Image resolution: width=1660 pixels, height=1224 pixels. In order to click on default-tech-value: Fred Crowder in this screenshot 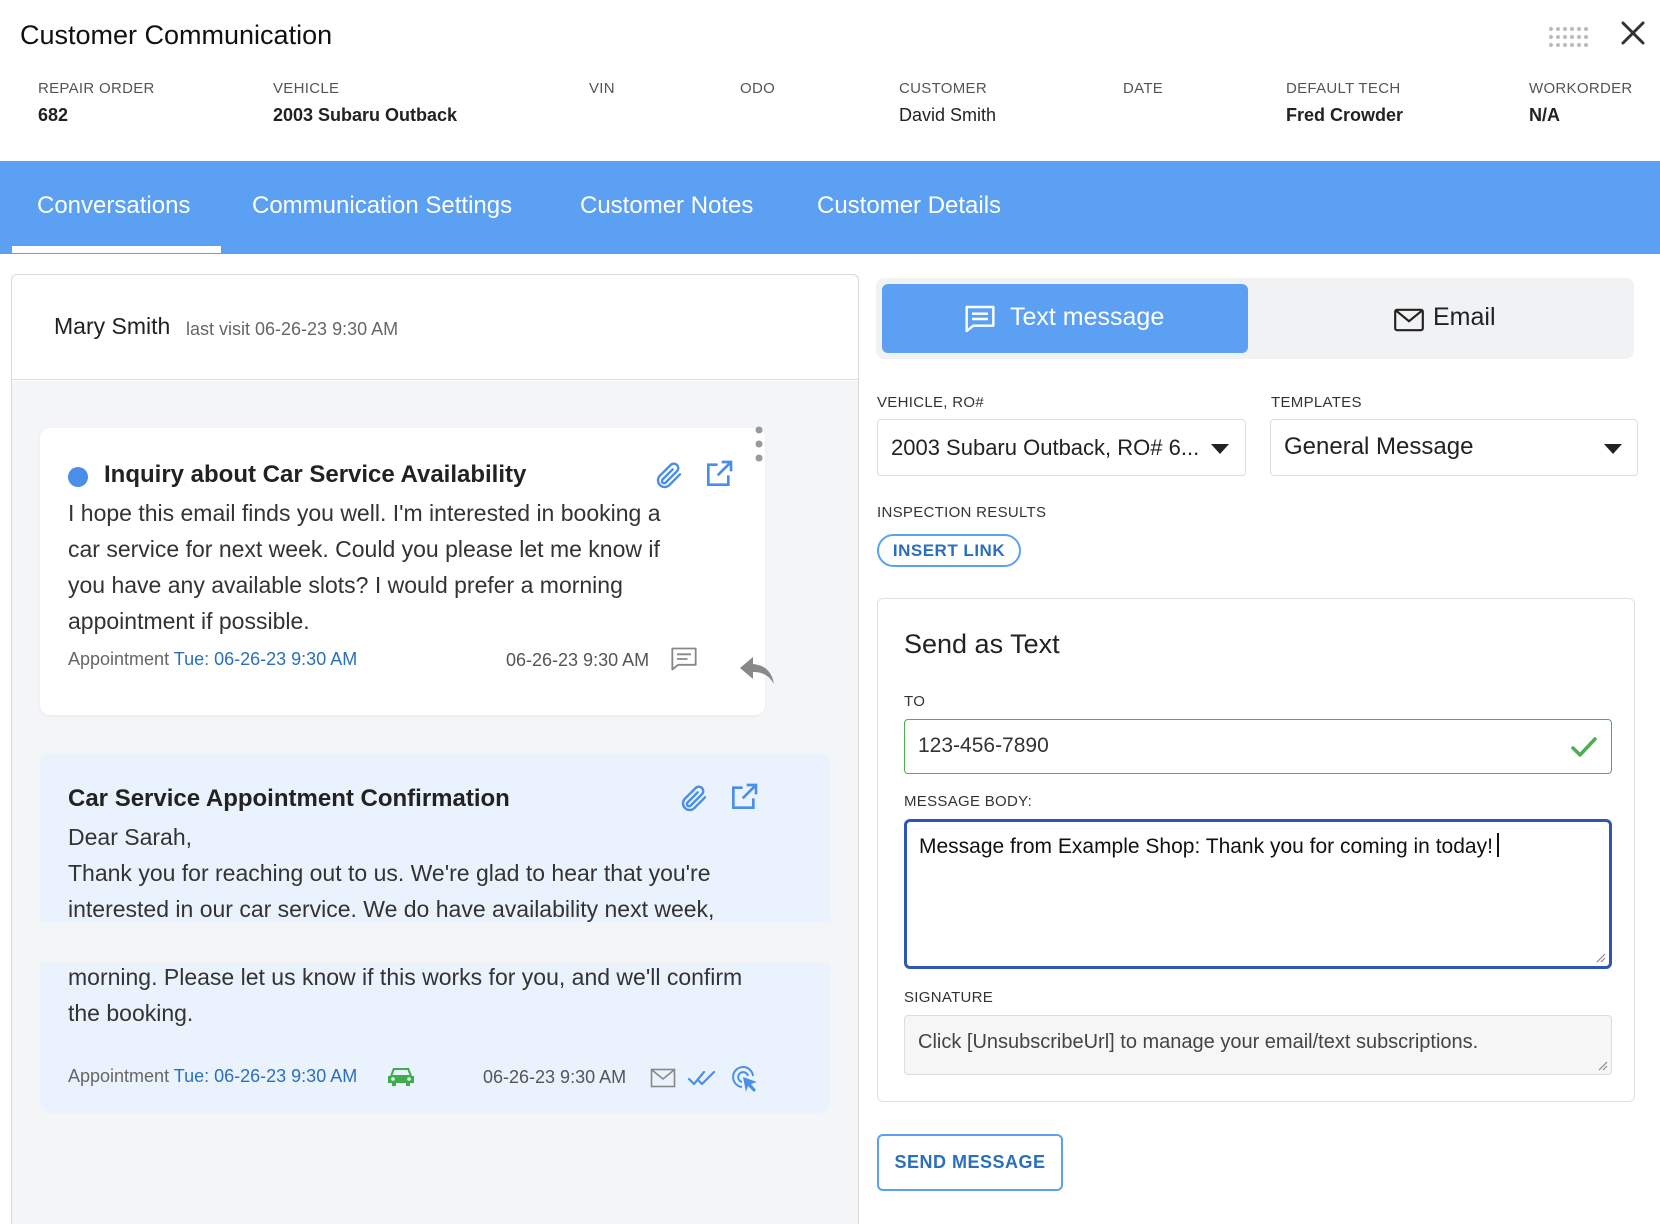, I will do `click(1345, 115)`.